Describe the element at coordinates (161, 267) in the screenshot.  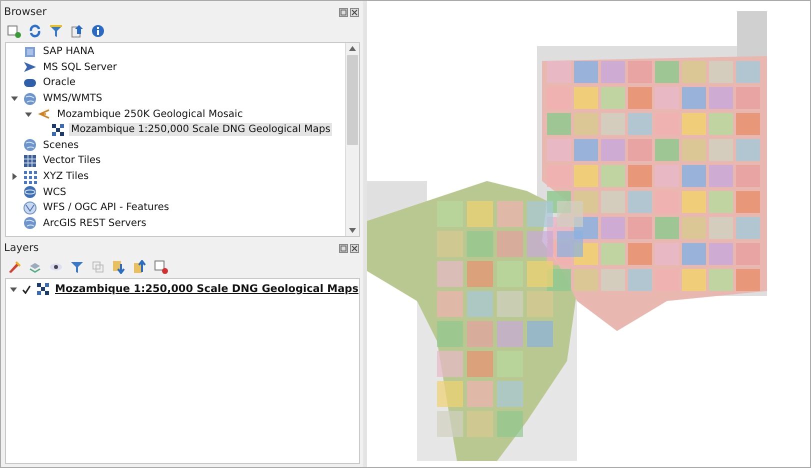
I see `remove-layer-icon` at that location.